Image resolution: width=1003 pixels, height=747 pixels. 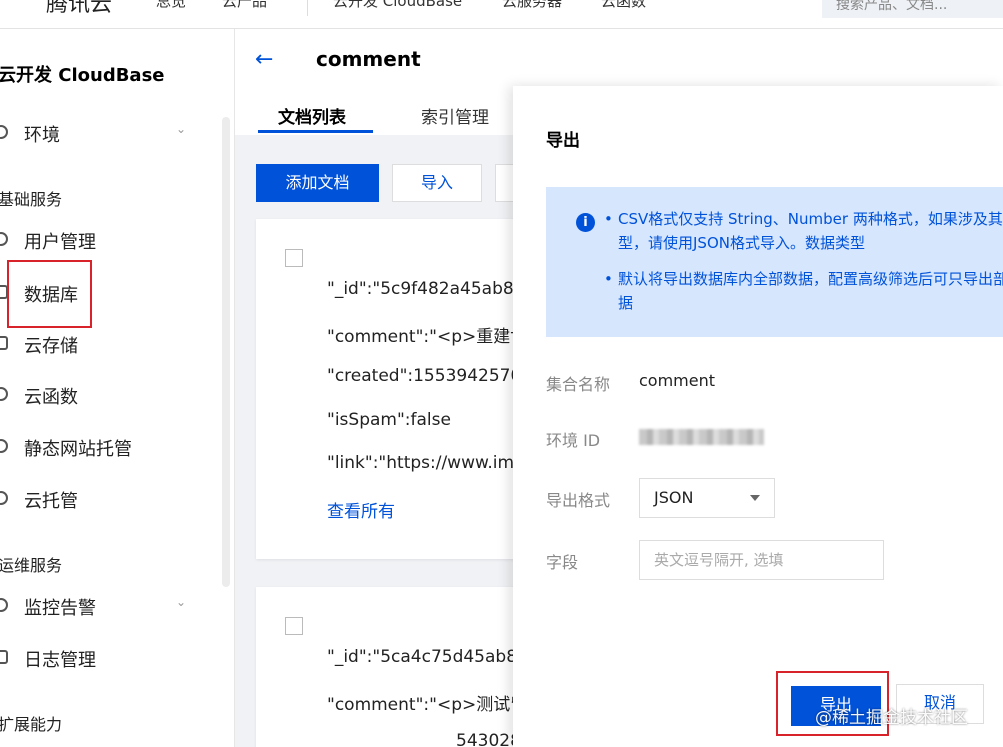 I want to click on export-format-select: JSON, so click(x=707, y=498).